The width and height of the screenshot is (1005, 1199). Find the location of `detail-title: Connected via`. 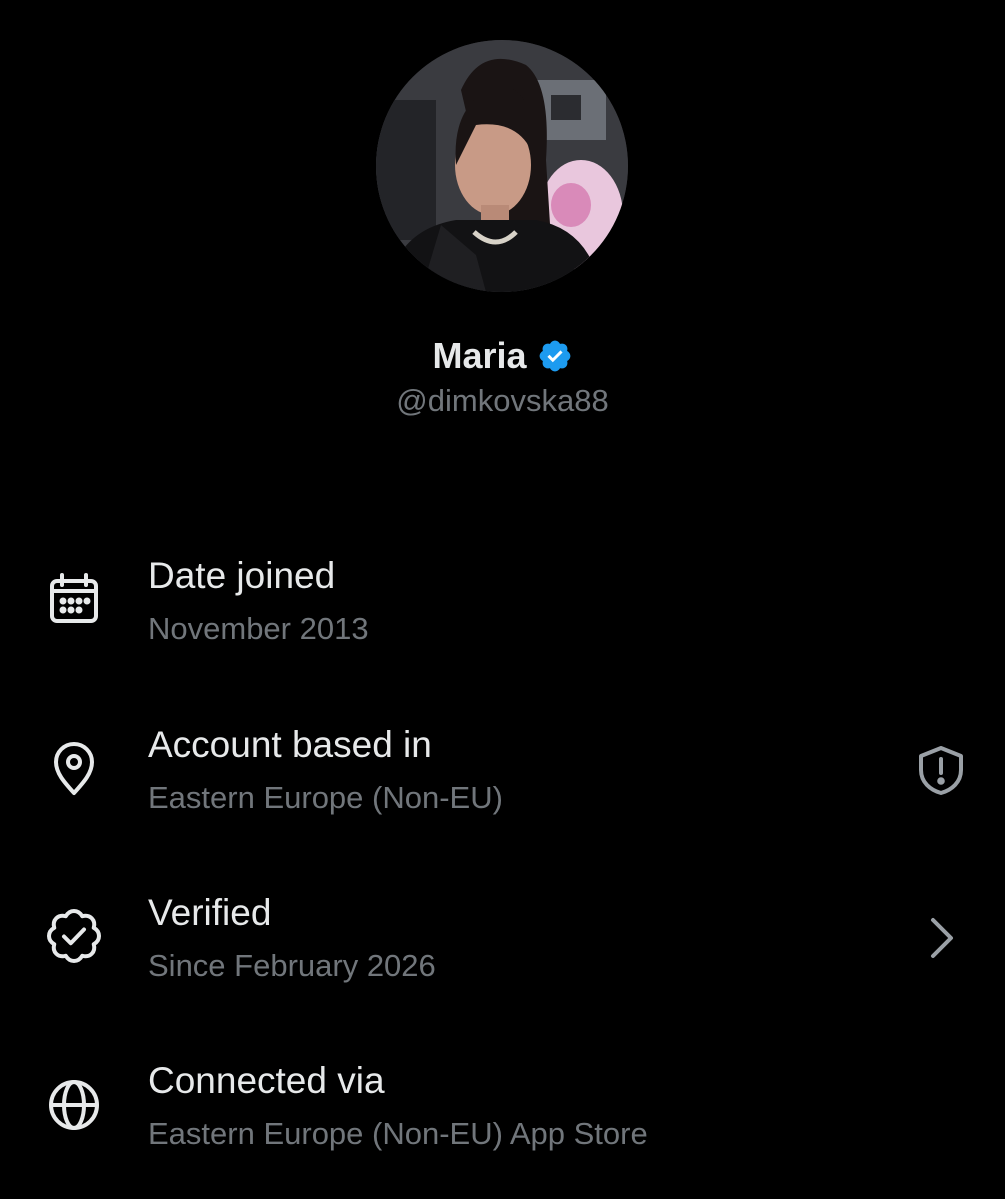

detail-title: Connected via is located at coordinates (266, 1080).